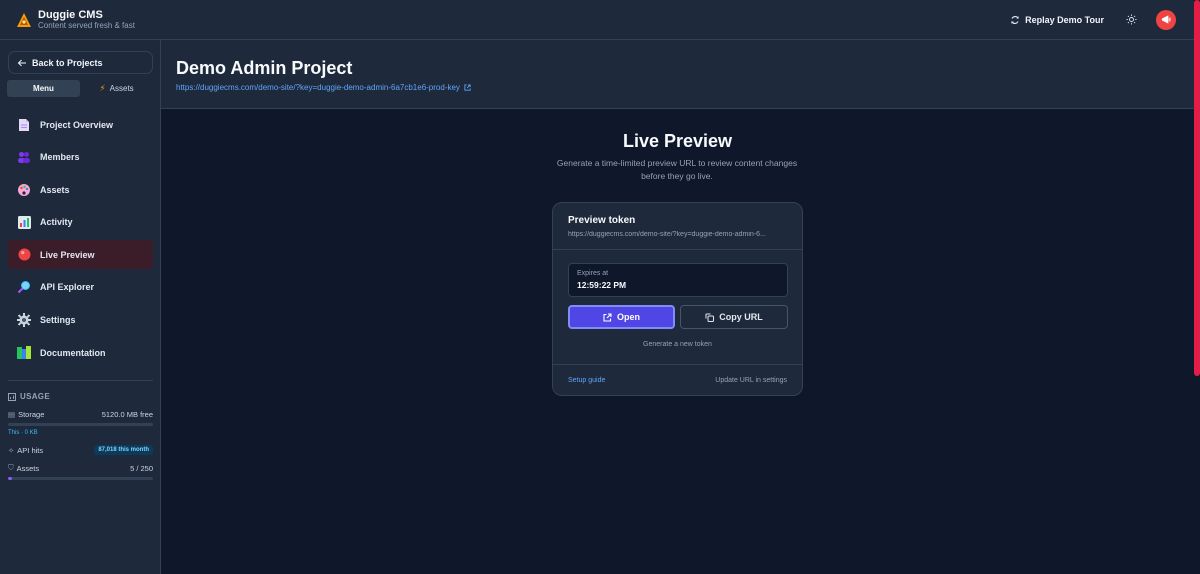 Image resolution: width=1200 pixels, height=574 pixels. Describe the element at coordinates (55, 189) in the screenshot. I see `sidebar-item-label: Assets` at that location.